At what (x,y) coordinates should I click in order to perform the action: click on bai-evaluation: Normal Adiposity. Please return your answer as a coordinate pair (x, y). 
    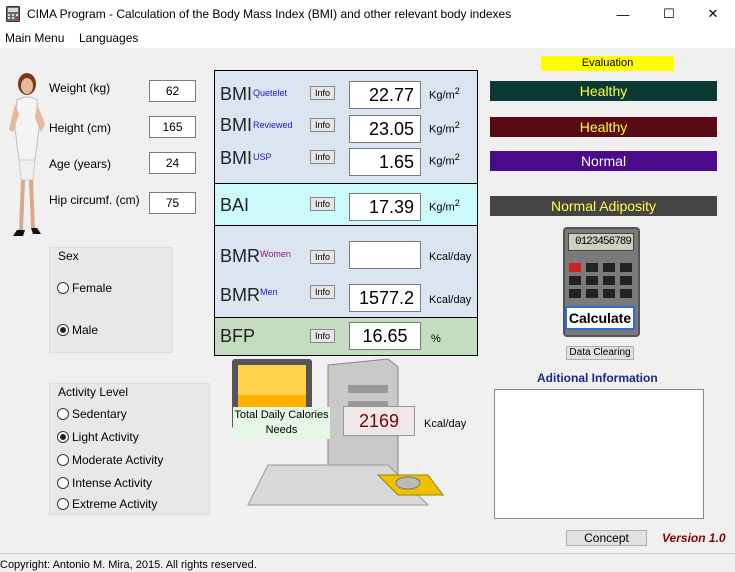
    Looking at the image, I should click on (603, 206).